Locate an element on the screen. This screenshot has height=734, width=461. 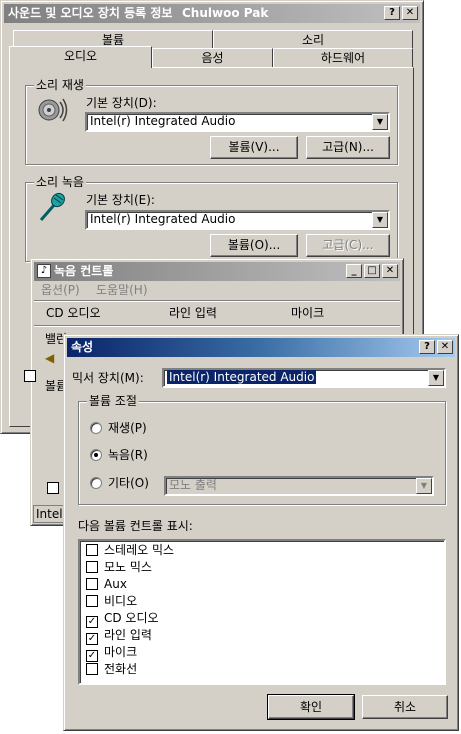
list-item-label: 라인 입력 is located at coordinates (128, 635).